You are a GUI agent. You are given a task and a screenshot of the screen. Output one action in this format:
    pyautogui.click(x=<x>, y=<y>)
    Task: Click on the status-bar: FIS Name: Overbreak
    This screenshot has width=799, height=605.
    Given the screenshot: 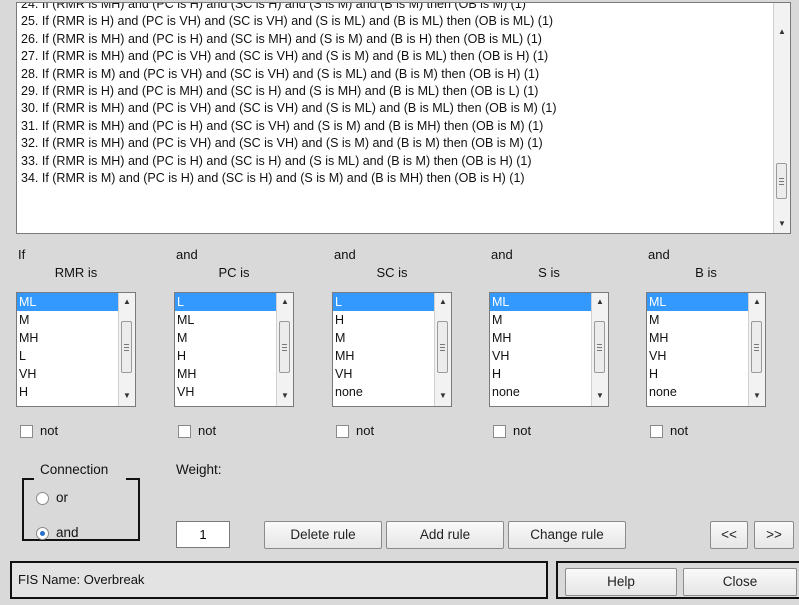 What is the action you would take?
    pyautogui.click(x=279, y=580)
    